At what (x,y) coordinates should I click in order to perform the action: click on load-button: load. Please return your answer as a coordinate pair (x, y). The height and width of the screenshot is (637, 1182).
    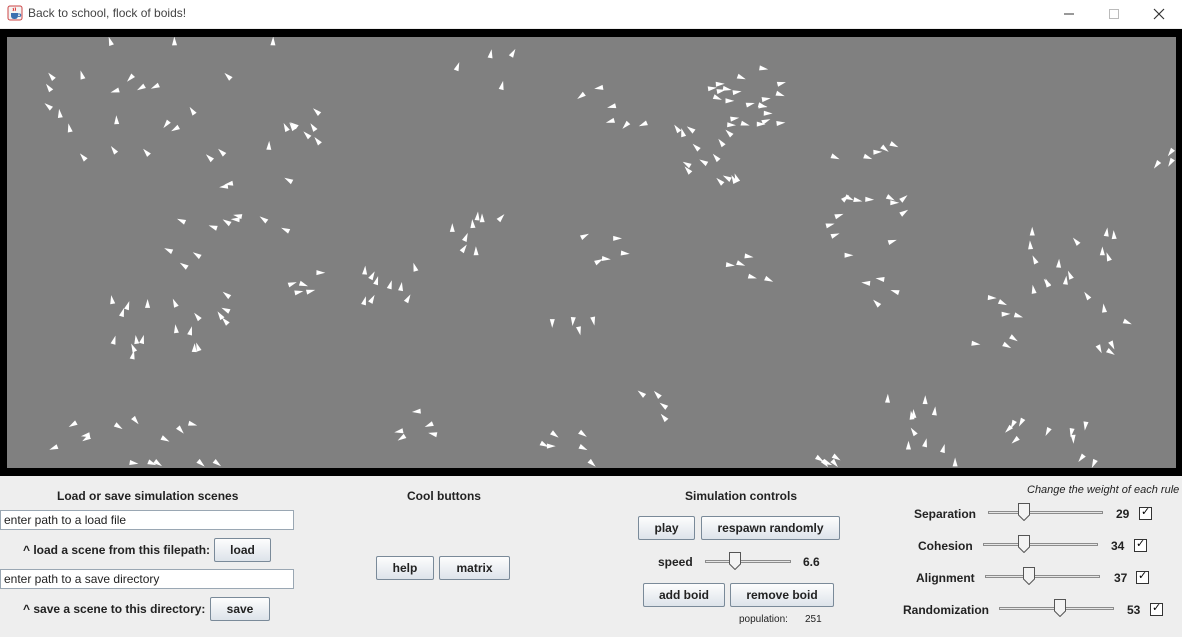
    Looking at the image, I should click on (242, 550).